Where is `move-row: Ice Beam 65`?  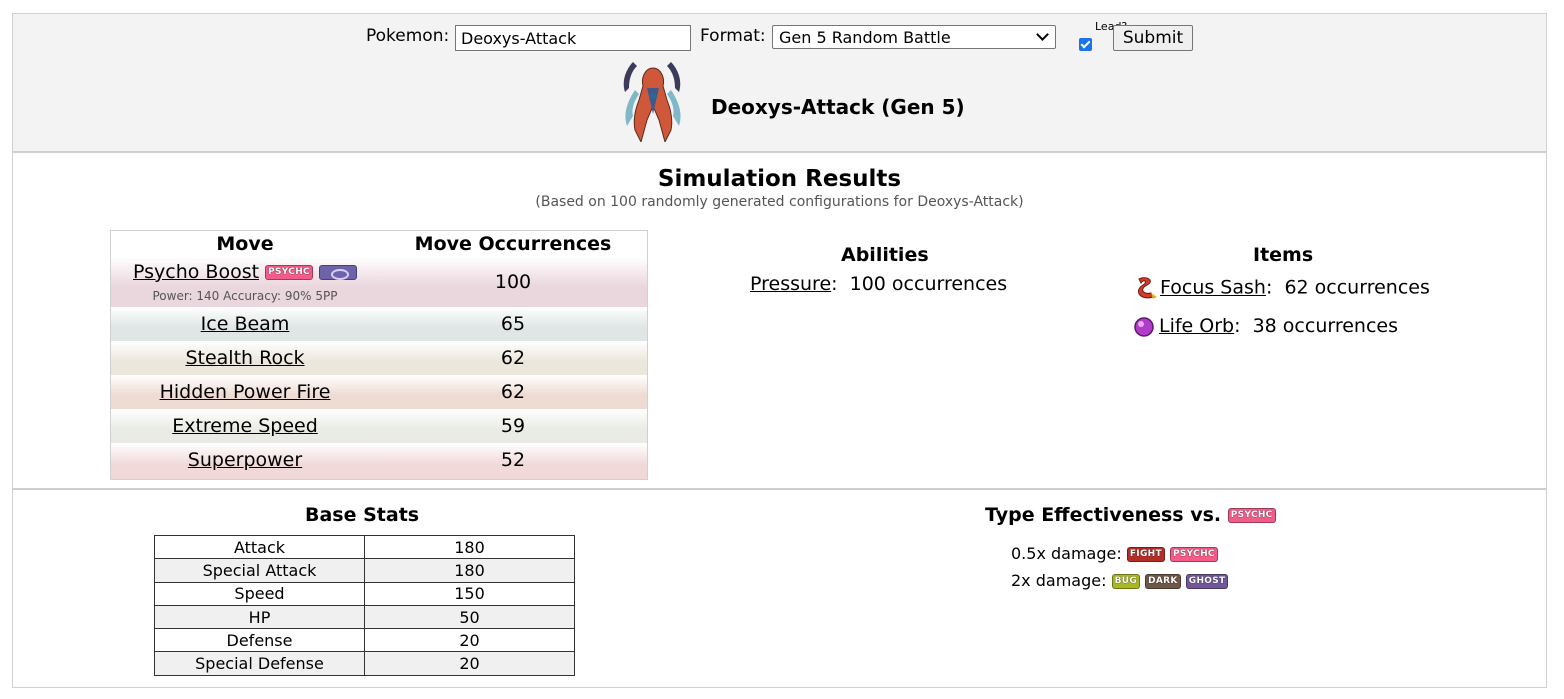 move-row: Ice Beam 65 is located at coordinates (379, 324).